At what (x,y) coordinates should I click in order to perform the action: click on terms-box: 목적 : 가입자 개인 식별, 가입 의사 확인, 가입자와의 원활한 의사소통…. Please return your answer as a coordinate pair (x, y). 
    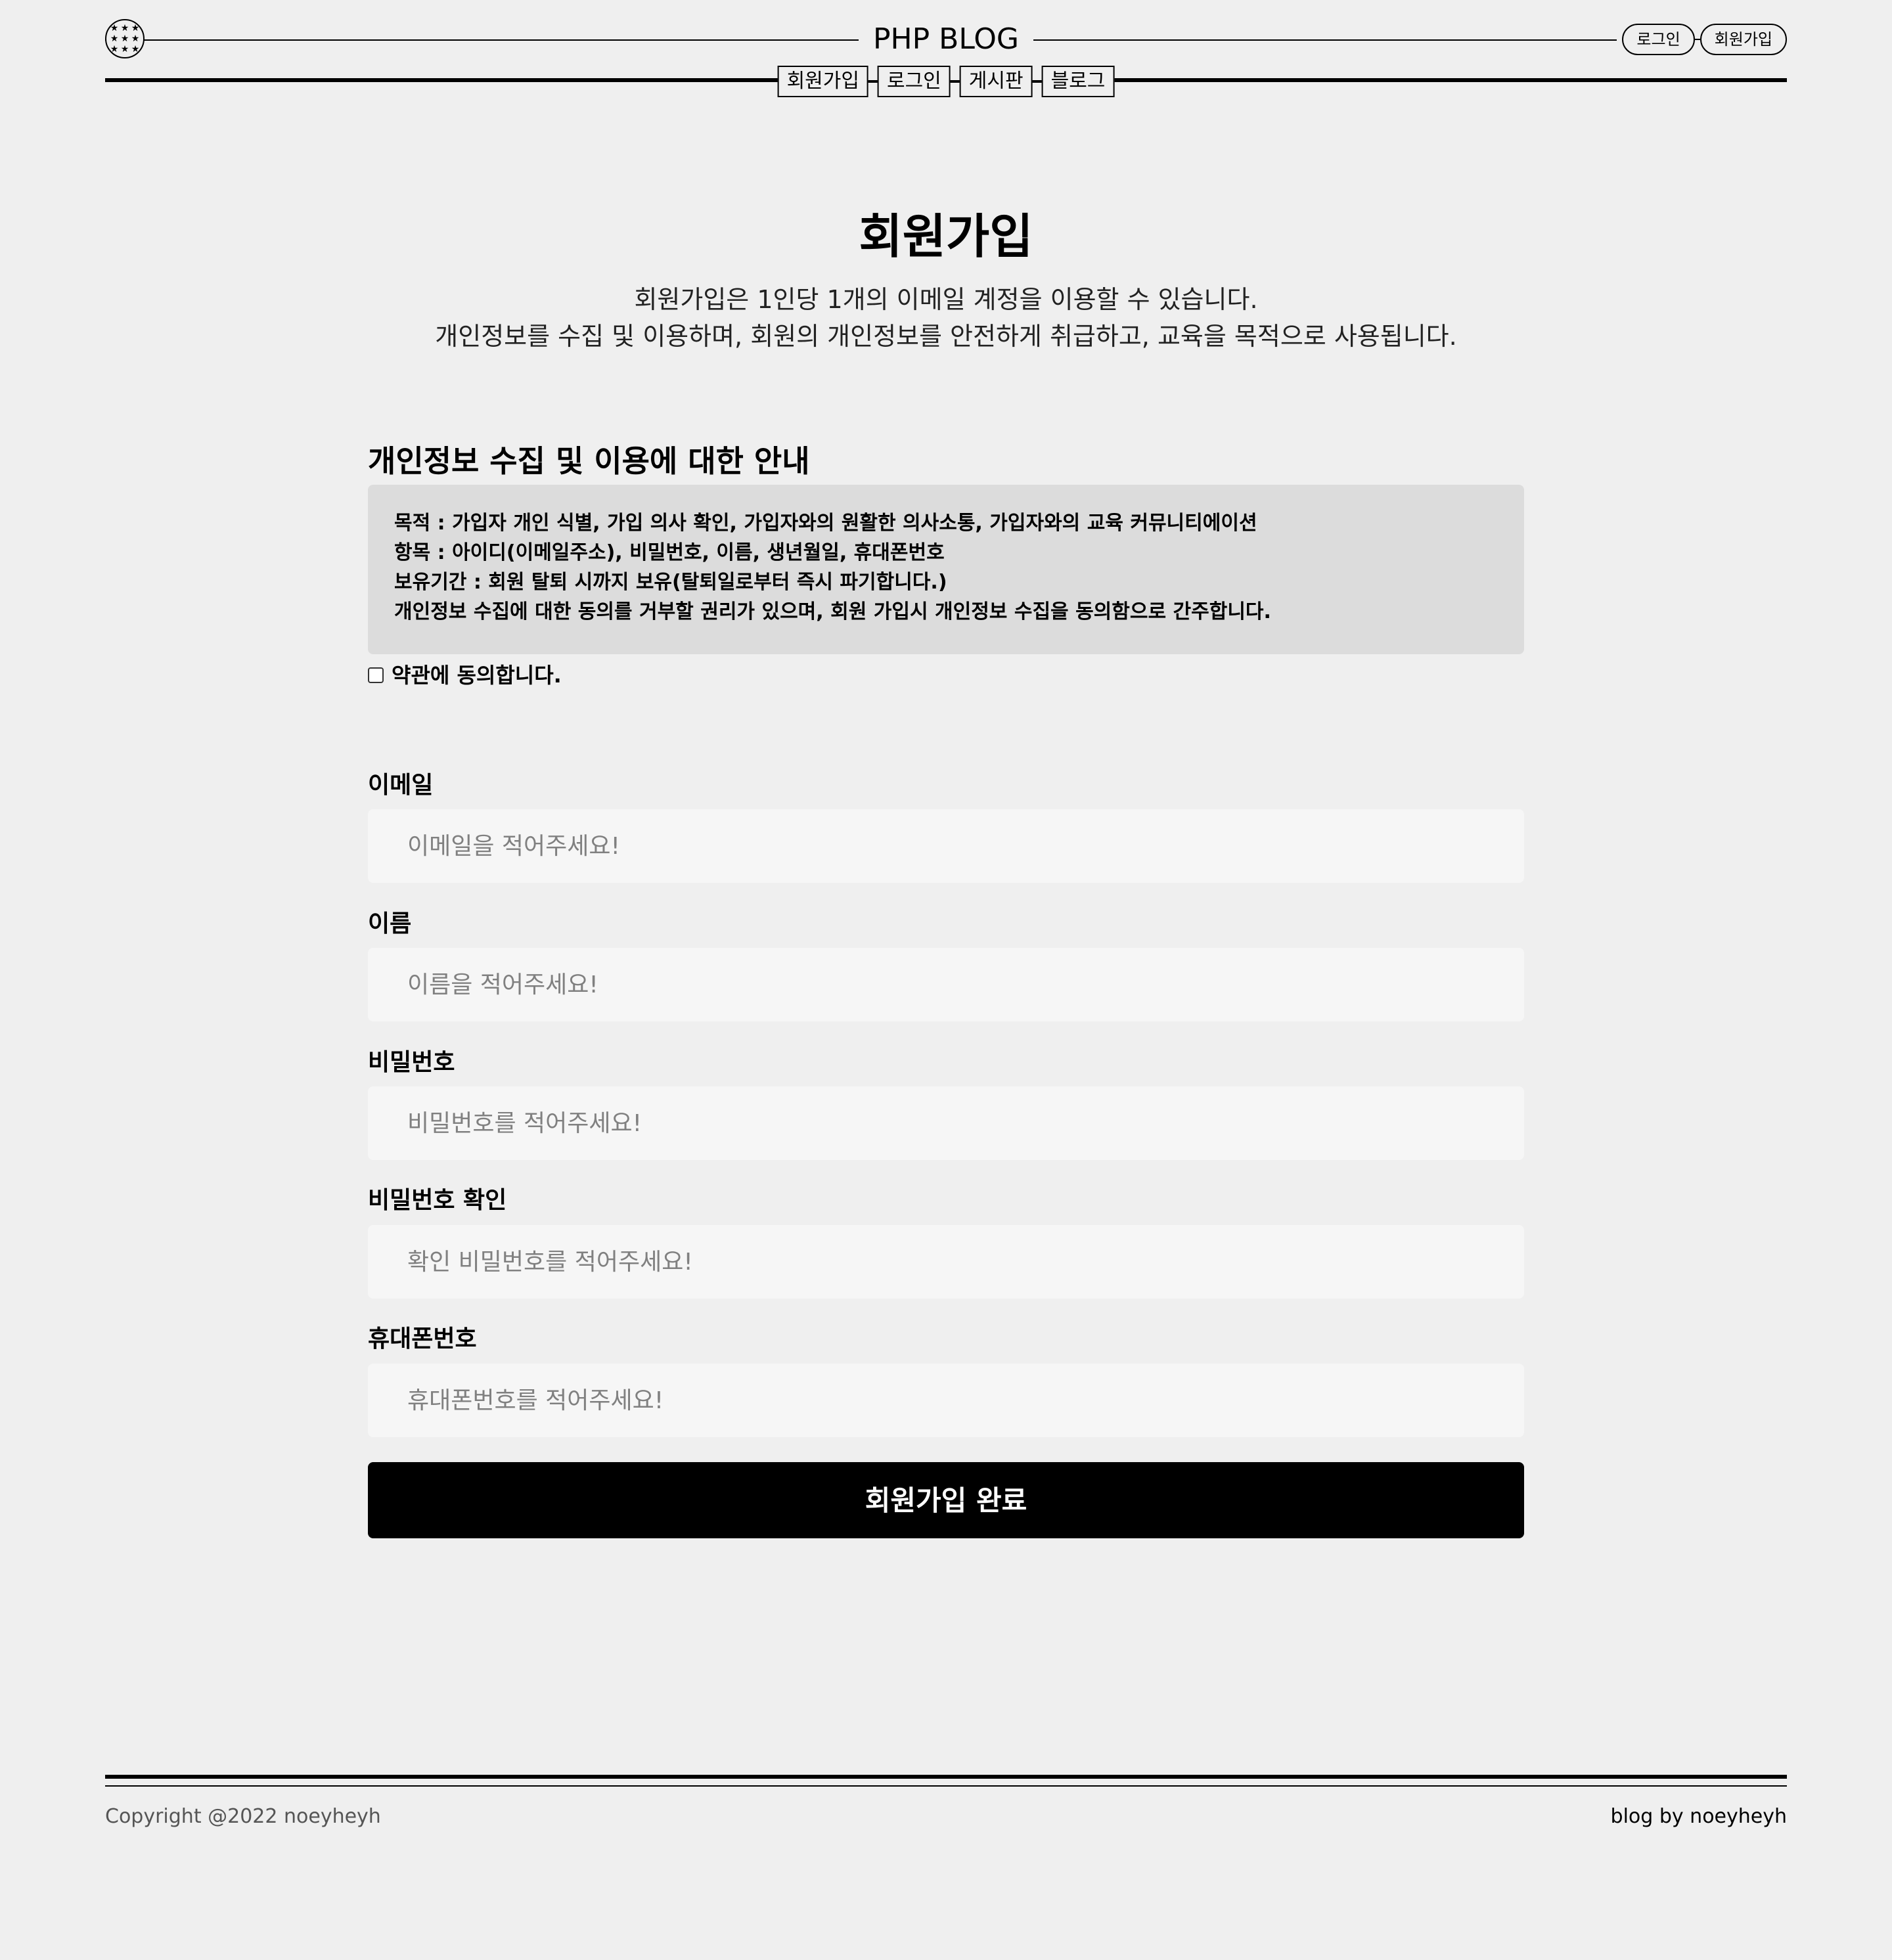
    Looking at the image, I should click on (946, 569).